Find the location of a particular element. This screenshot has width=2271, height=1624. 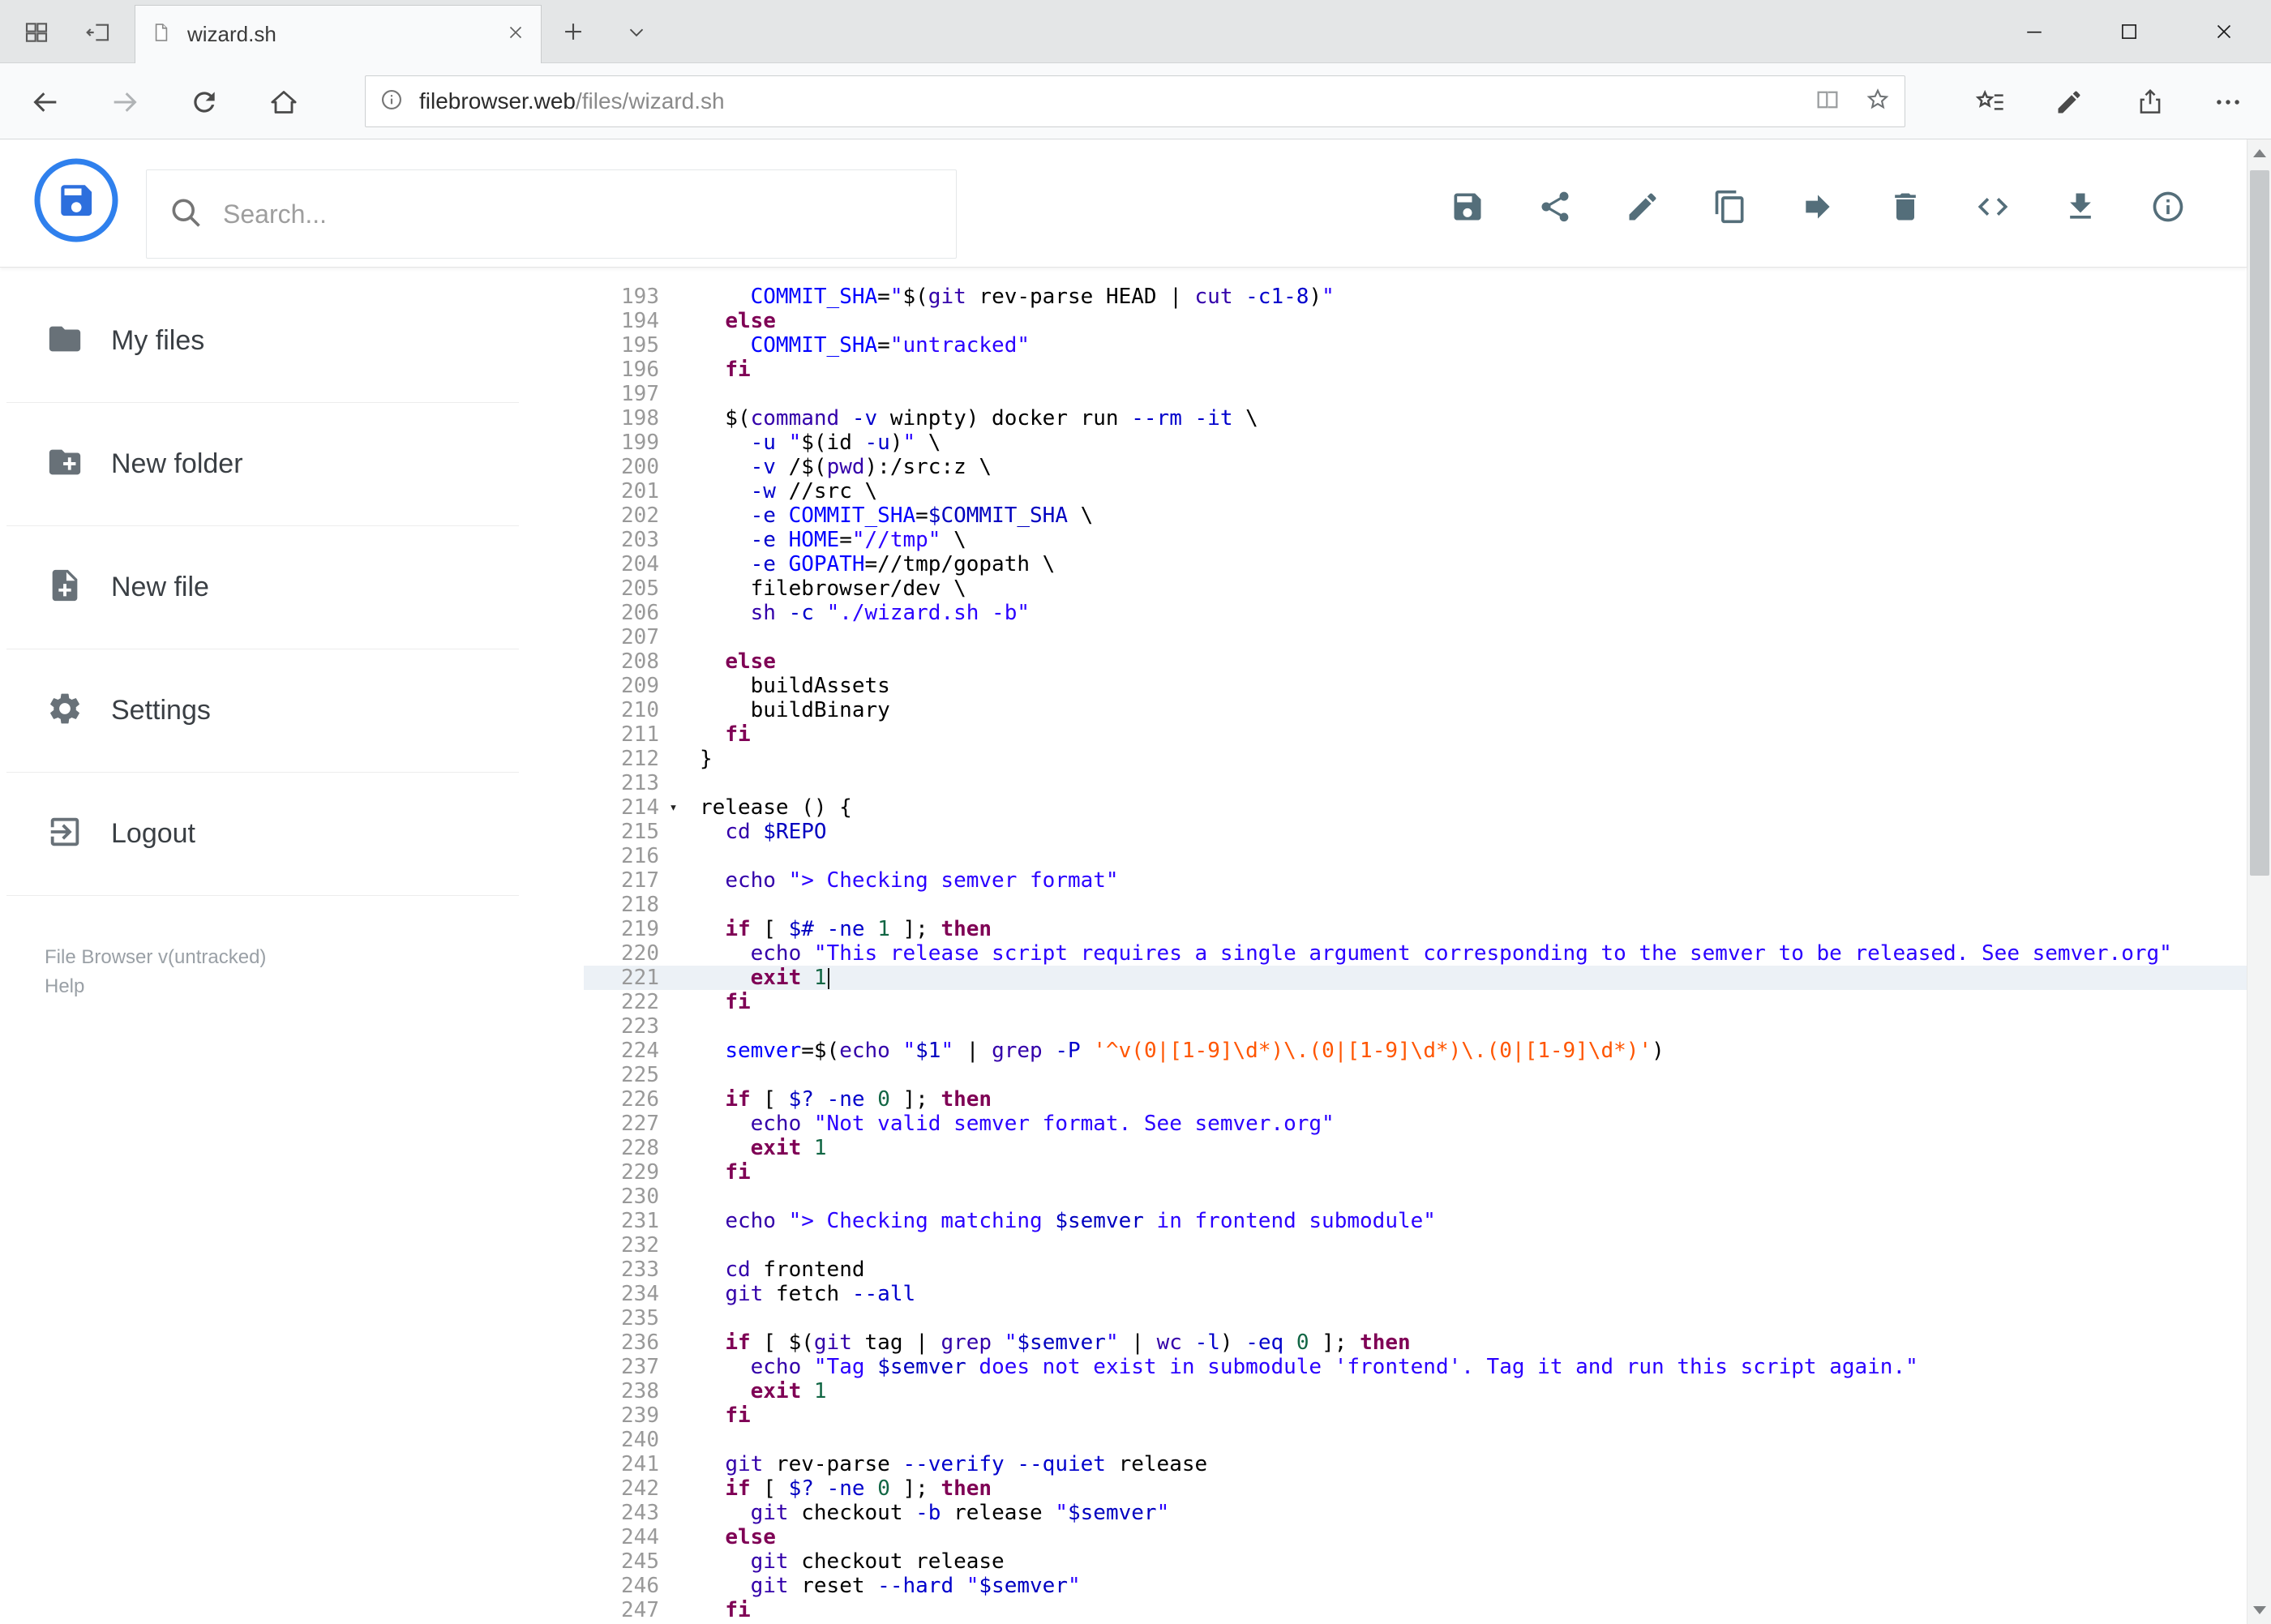

search-box is located at coordinates (552, 214).